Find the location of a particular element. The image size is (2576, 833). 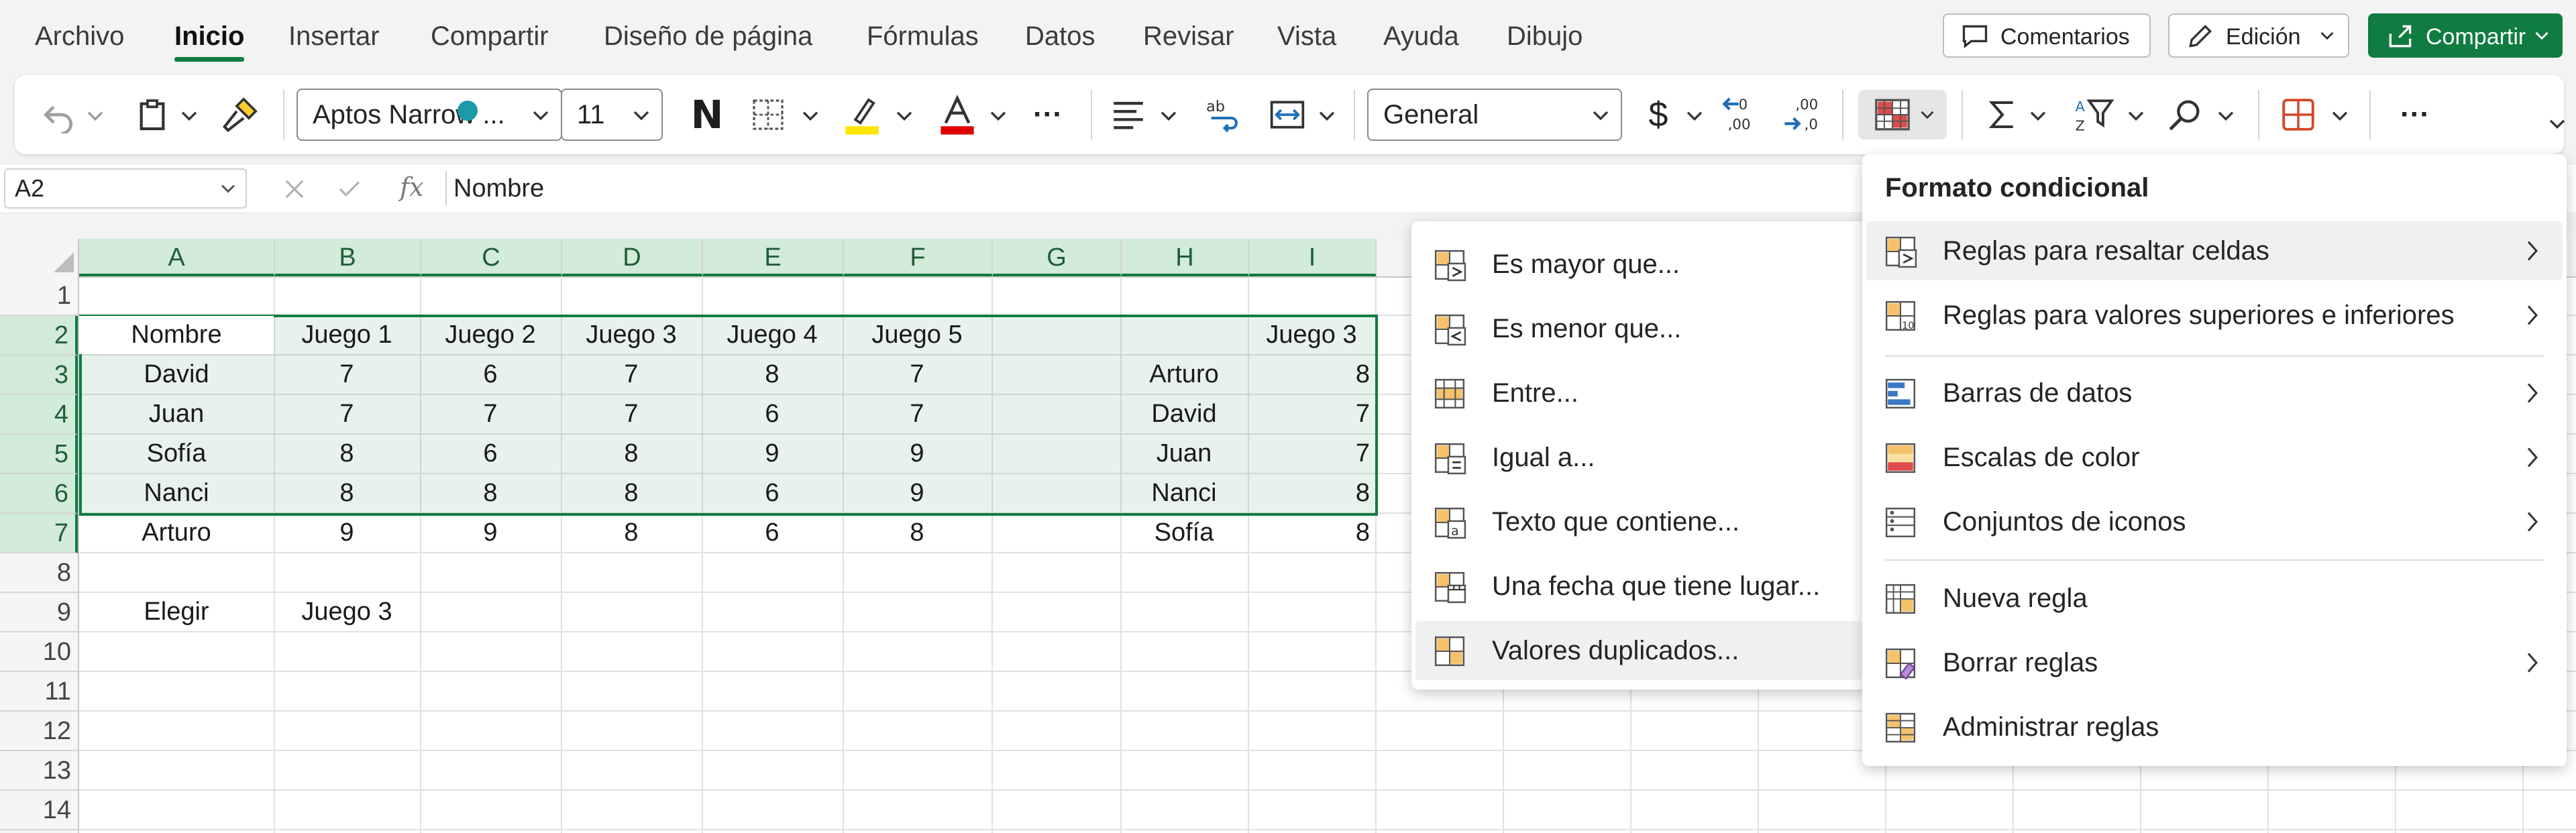

font-color-button is located at coordinates (957, 115).